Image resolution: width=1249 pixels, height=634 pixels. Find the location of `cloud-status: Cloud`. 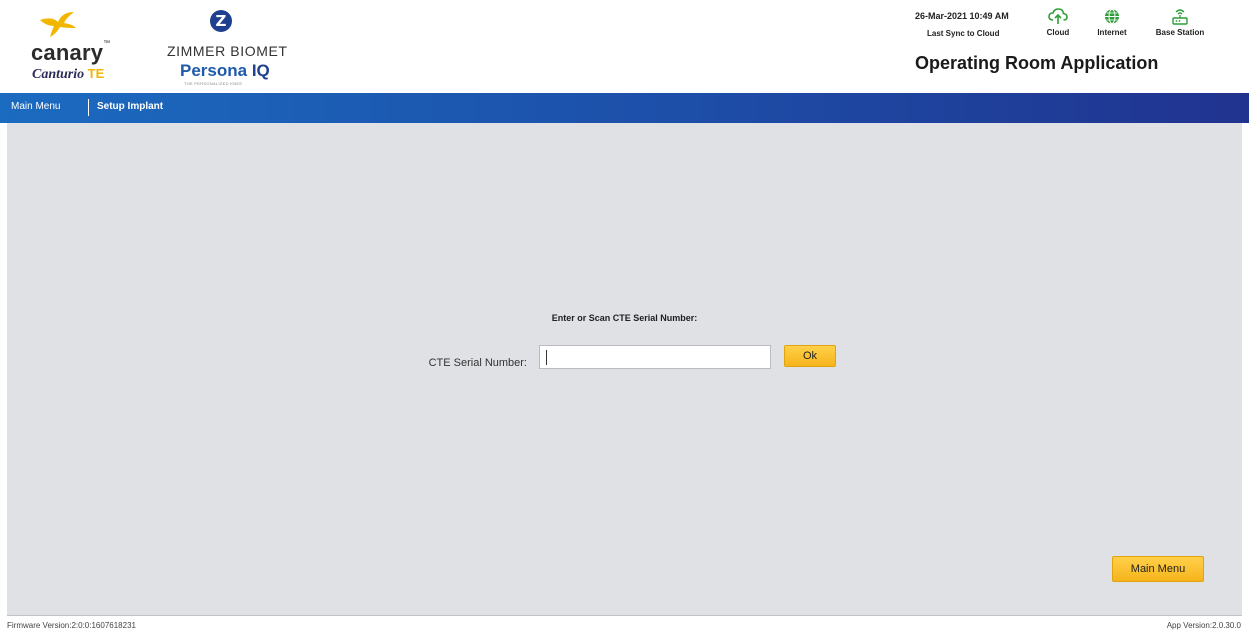

cloud-status: Cloud is located at coordinates (1058, 22).